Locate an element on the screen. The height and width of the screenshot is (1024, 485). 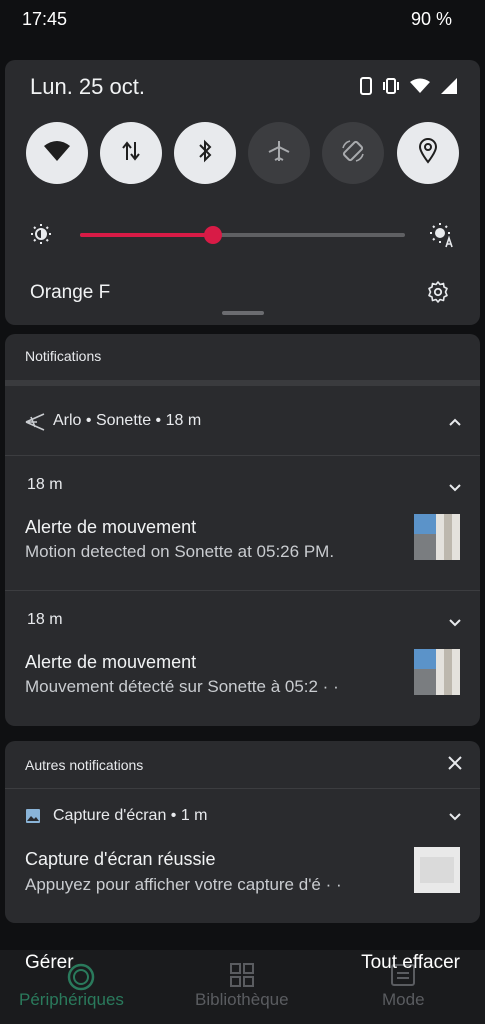
tile-mobile-data is located at coordinates (131, 153).